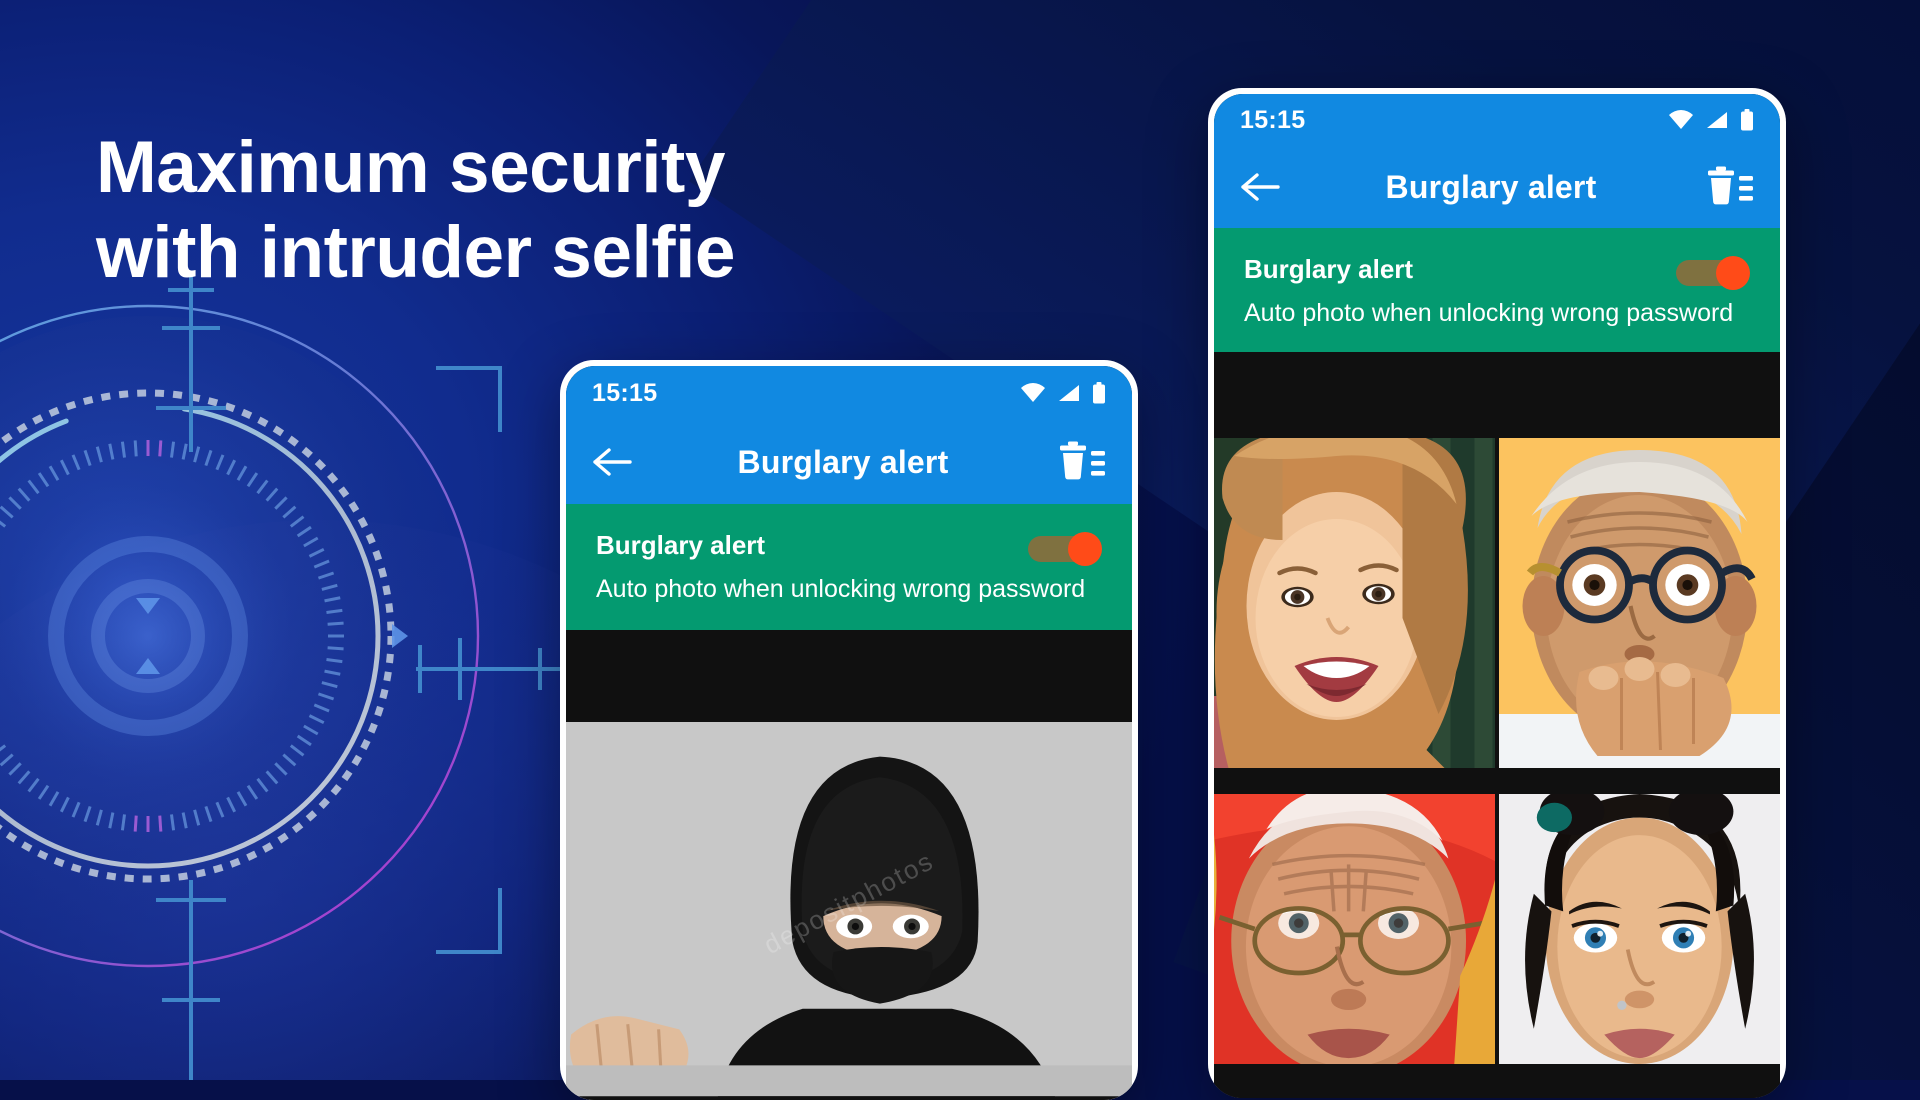 The image size is (1920, 1100). I want to click on photo-grid-separator, so click(1497, 781).